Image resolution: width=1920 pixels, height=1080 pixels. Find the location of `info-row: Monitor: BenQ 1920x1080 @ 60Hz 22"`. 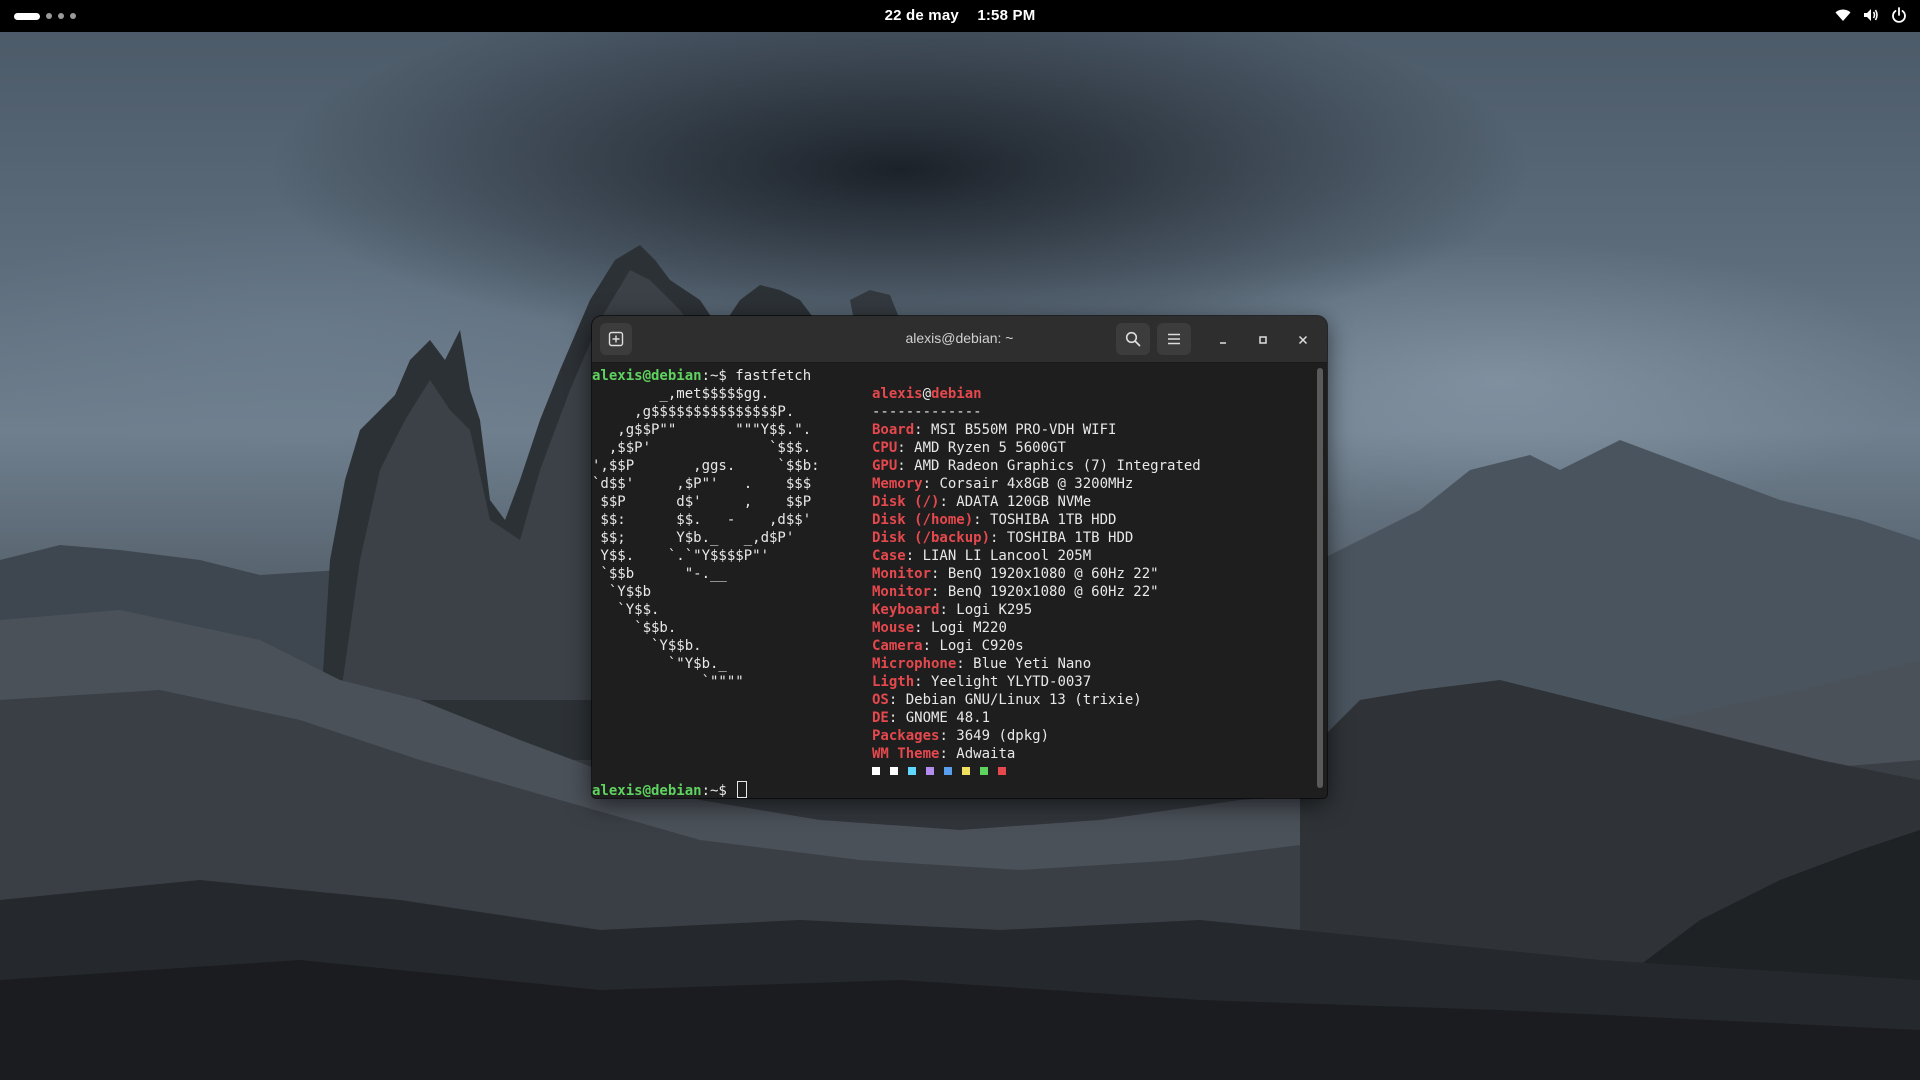

info-row: Monitor: BenQ 1920x1080 @ 60Hz 22" is located at coordinates (1036, 592).